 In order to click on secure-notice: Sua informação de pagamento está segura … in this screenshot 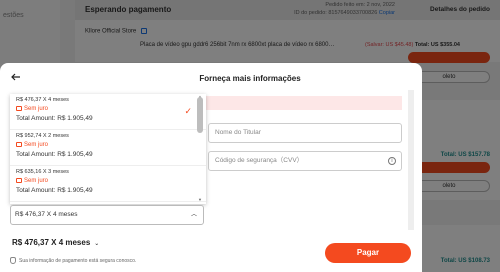, I will do `click(73, 260)`.